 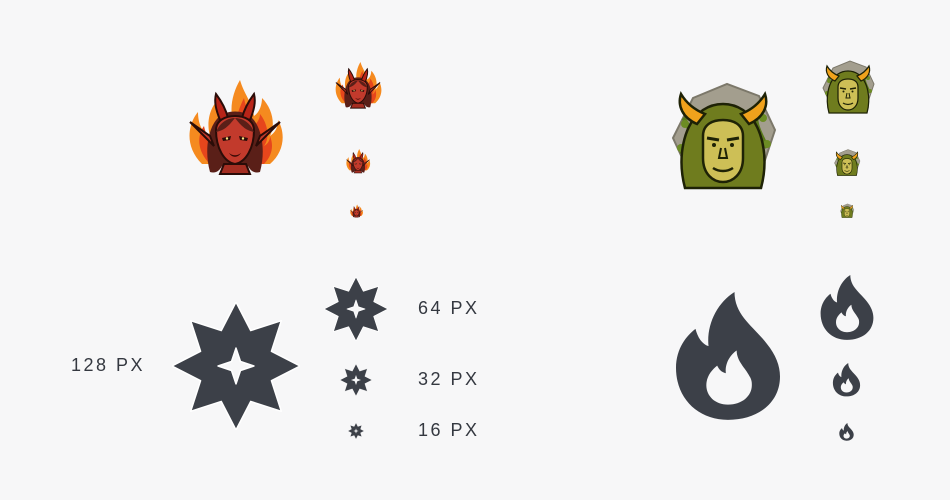 What do you see at coordinates (449, 308) in the screenshot?
I see `size-label-64: 64 PX` at bounding box center [449, 308].